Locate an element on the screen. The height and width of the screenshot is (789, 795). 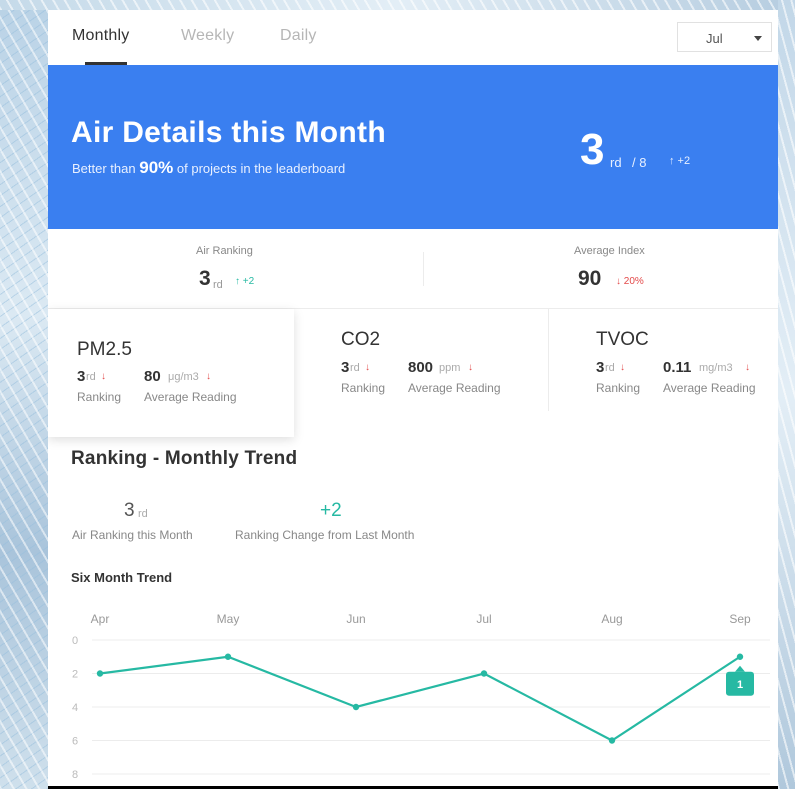
x-tick-label: Jul is located at coordinates (483, 619).